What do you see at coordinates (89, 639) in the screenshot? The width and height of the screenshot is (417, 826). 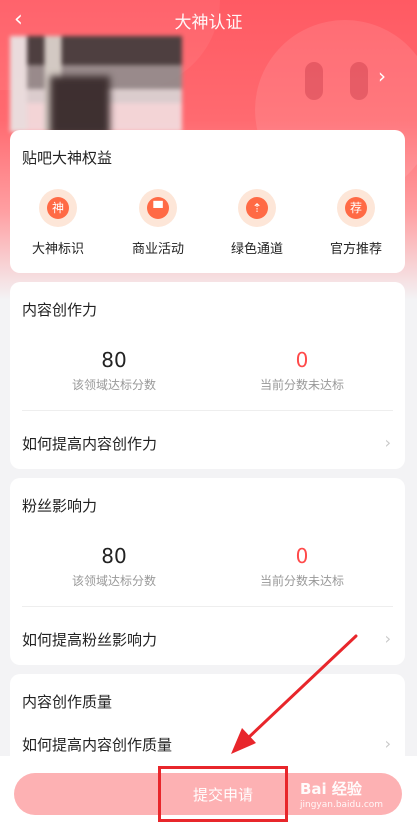 I see `improve-fan-influence-link: 如何提高粉丝影响力` at bounding box center [89, 639].